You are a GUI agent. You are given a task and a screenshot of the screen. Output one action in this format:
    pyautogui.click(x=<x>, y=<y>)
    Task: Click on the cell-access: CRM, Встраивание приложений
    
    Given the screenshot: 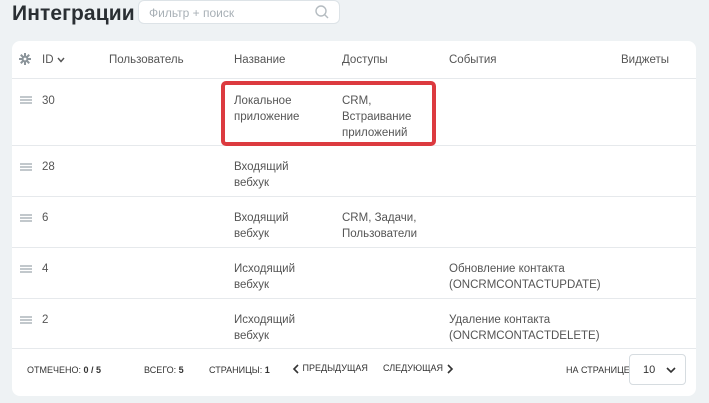 What is the action you would take?
    pyautogui.click(x=376, y=117)
    